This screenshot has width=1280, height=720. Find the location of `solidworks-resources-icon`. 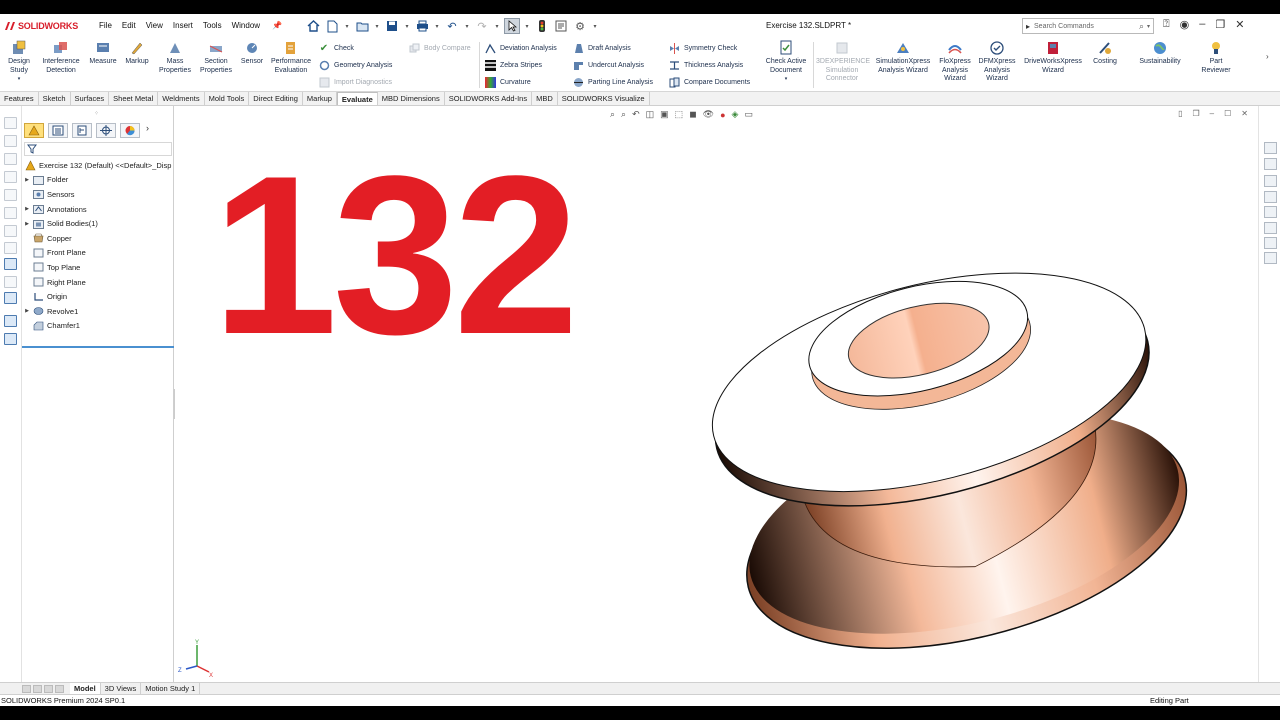

solidworks-resources-icon is located at coordinates (1270, 148).